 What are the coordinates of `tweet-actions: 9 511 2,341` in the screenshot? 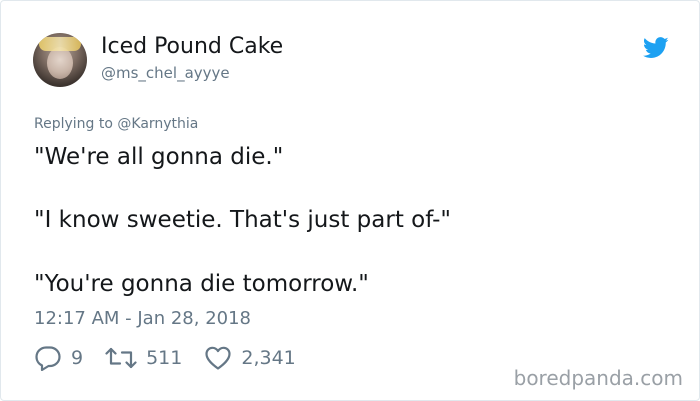 It's located at (176, 358).